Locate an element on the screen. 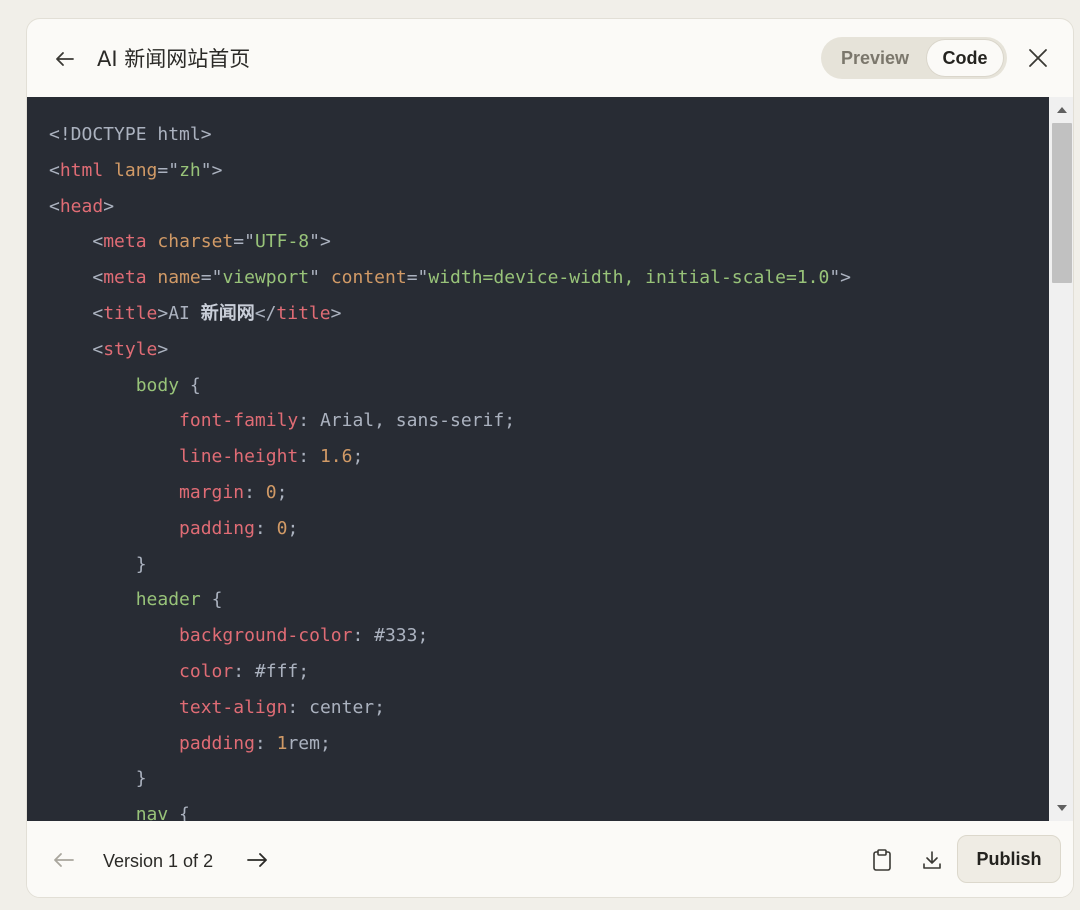  code-line: <style> is located at coordinates (450, 350).